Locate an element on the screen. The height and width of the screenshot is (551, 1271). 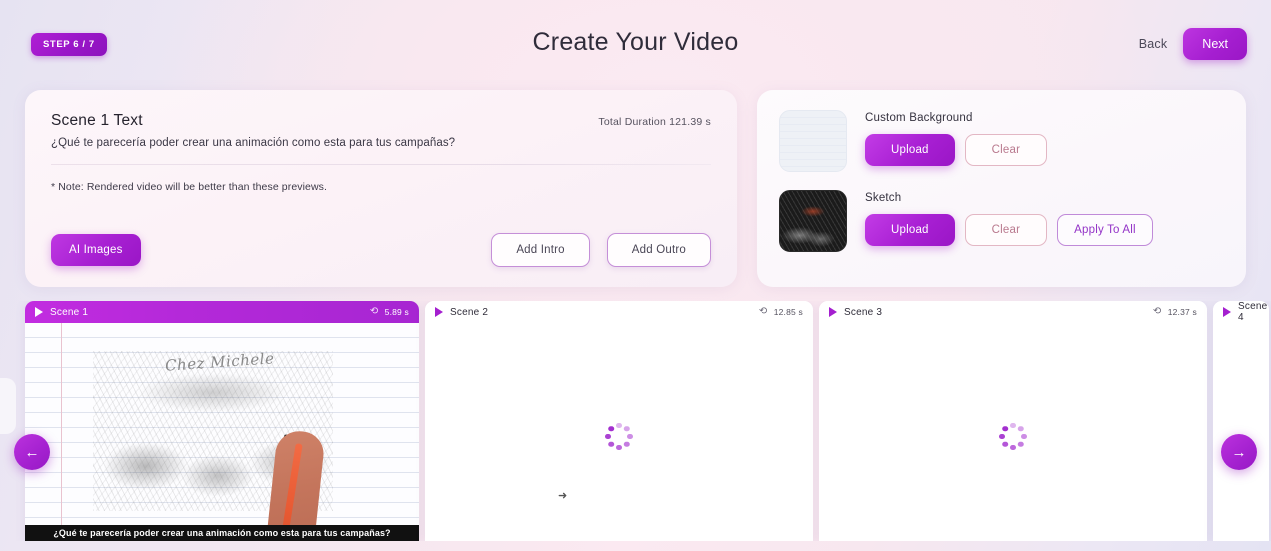
sketch-label: Sketch is located at coordinates (883, 198).